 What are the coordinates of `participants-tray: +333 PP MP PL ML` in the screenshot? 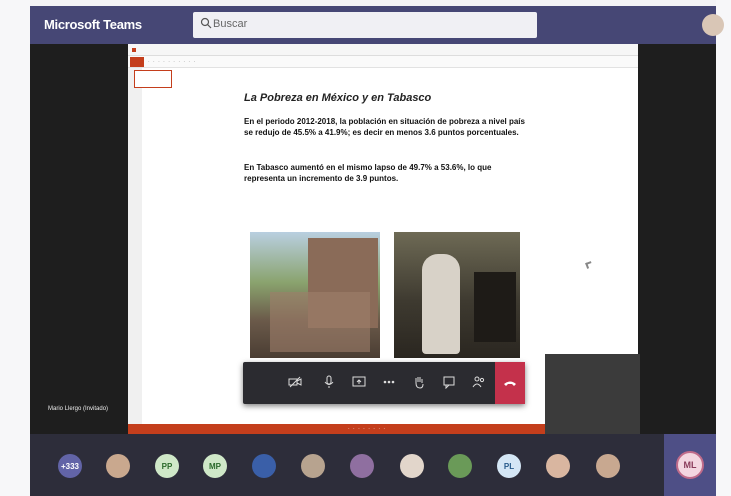 It's located at (373, 465).